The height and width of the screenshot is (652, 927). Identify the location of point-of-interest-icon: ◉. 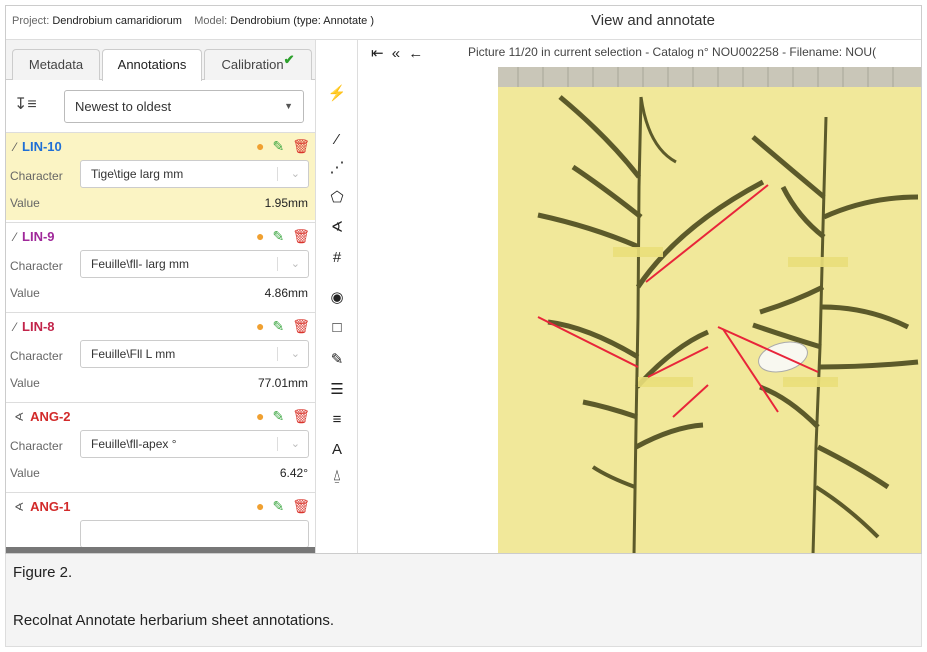
(337, 298).